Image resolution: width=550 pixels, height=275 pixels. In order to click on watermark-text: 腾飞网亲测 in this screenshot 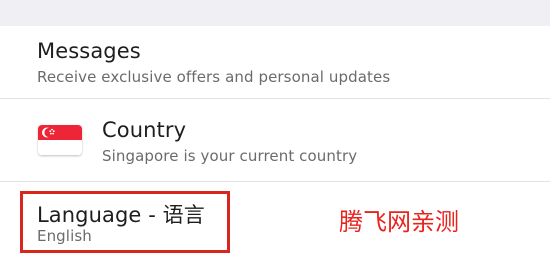, I will do `click(399, 222)`.